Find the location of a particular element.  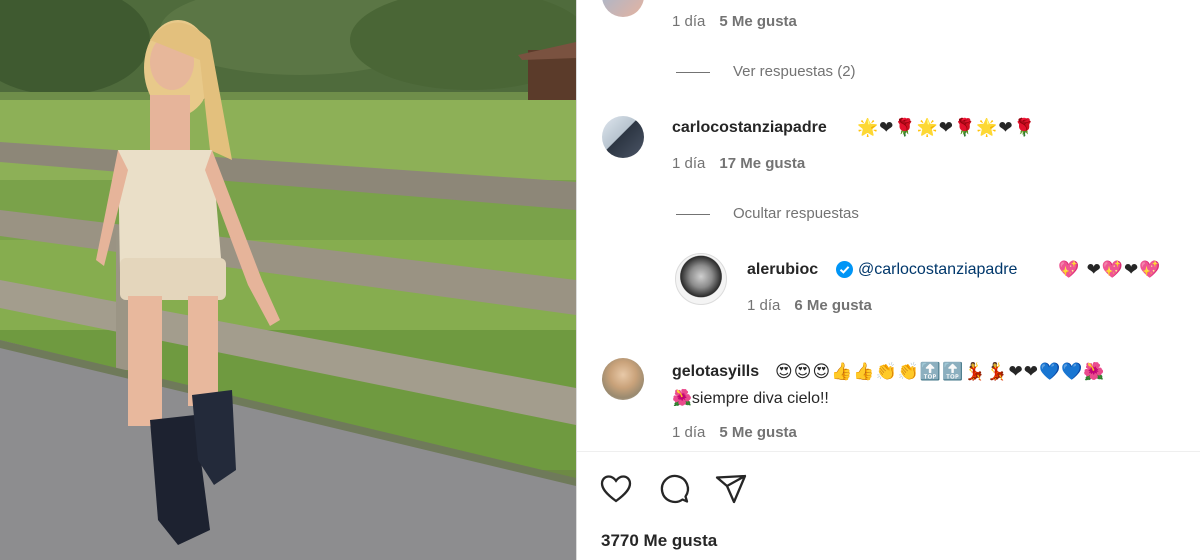

comment-text: 🌟❤🌹🌟❤🌹🌟❤🌹 is located at coordinates (946, 128).